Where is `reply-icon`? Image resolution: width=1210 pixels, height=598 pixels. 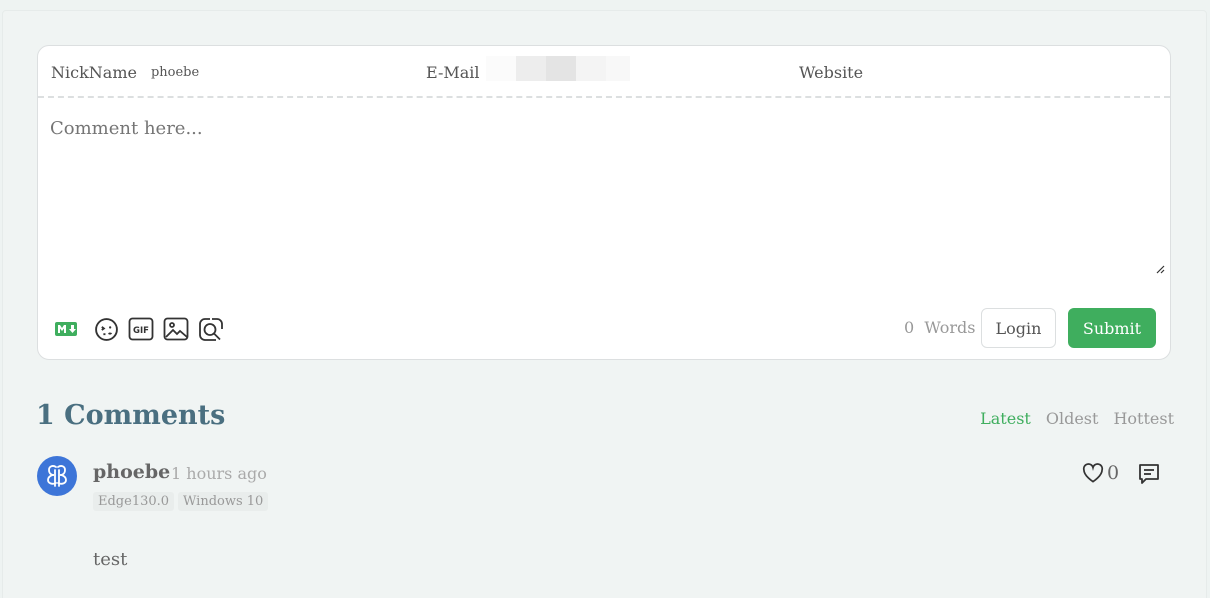 reply-icon is located at coordinates (1149, 474).